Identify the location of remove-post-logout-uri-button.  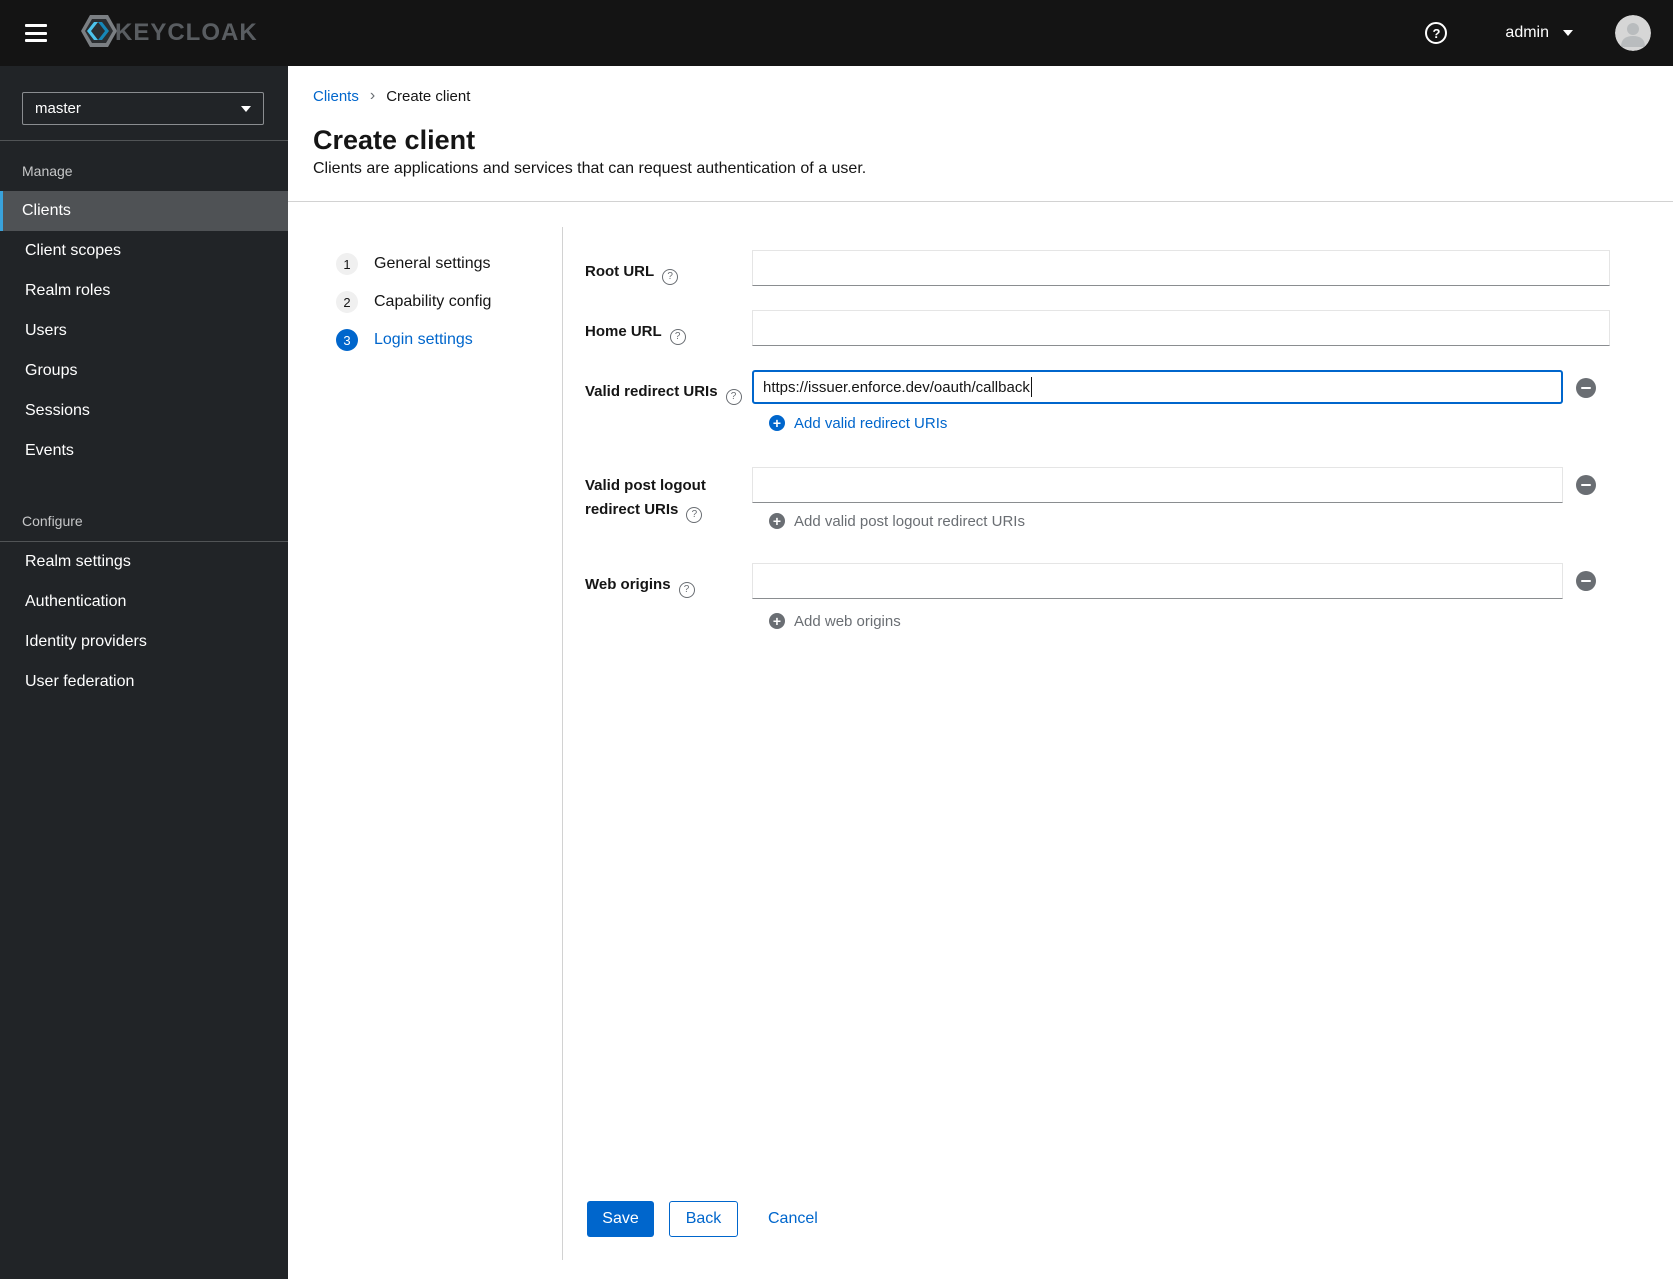
(1586, 485).